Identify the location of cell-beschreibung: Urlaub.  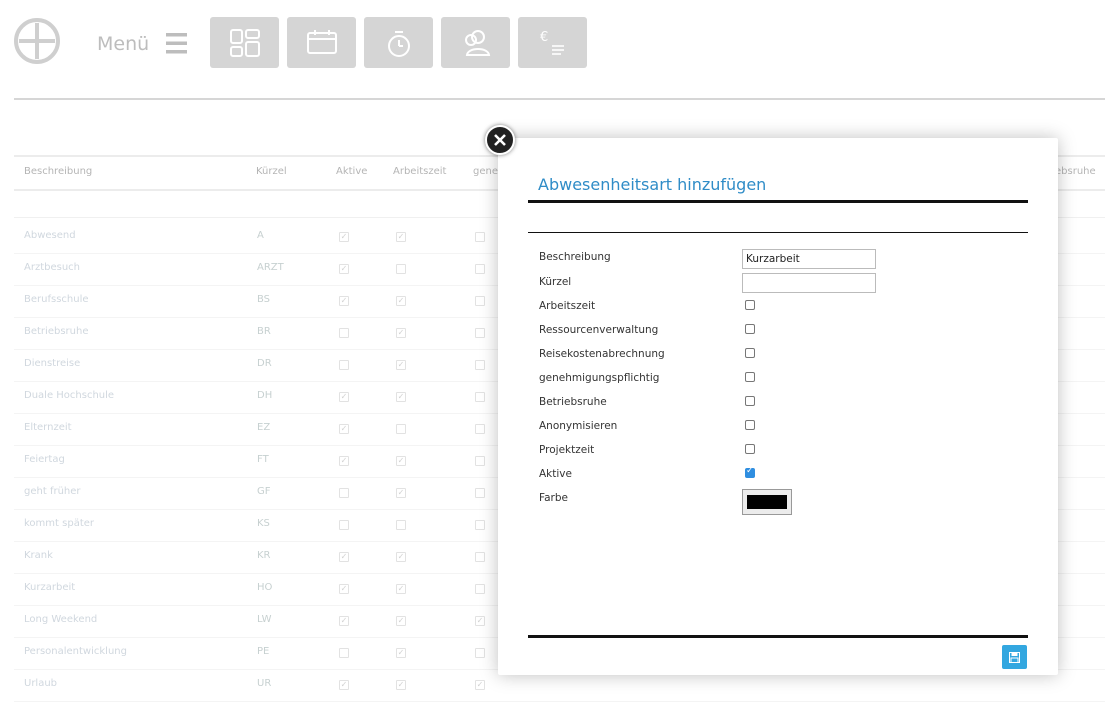
(41, 683).